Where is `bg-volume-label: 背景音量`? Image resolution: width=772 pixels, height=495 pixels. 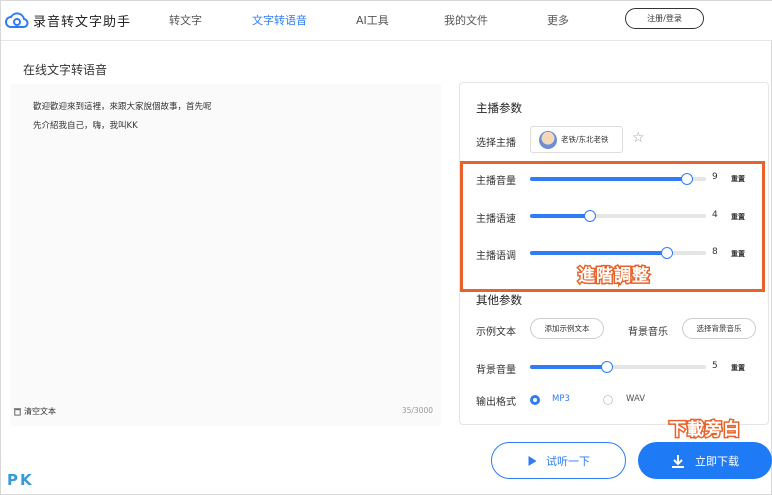 bg-volume-label: 背景音量 is located at coordinates (496, 370).